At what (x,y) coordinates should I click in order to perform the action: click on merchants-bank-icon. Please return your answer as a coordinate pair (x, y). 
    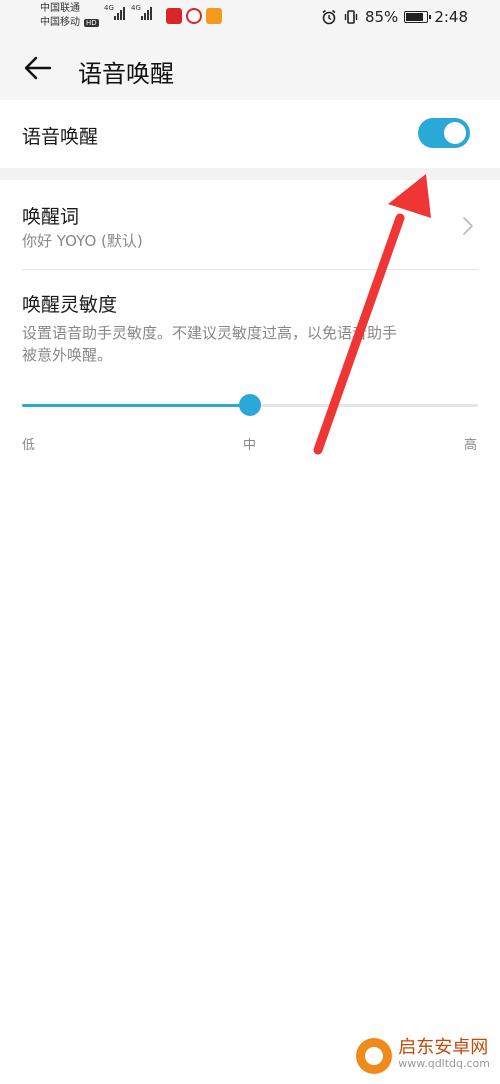
    Looking at the image, I should click on (194, 16).